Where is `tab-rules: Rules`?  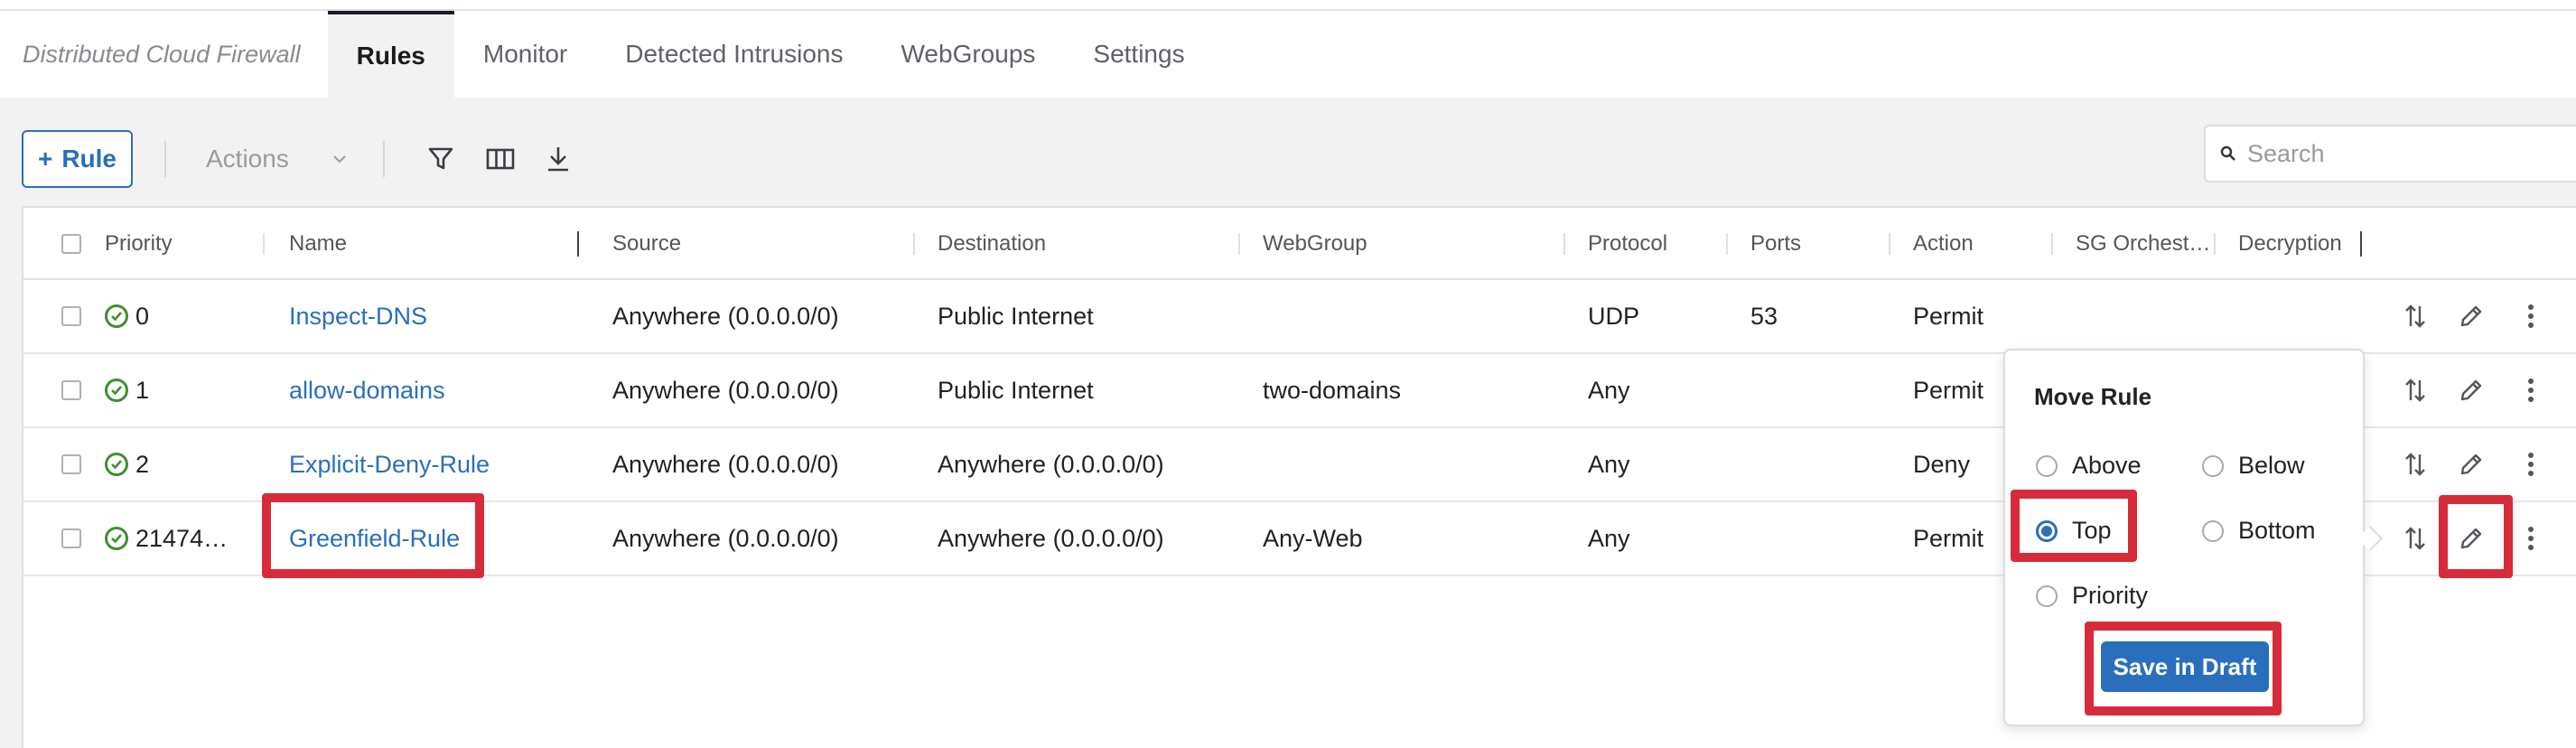 tab-rules: Rules is located at coordinates (390, 54).